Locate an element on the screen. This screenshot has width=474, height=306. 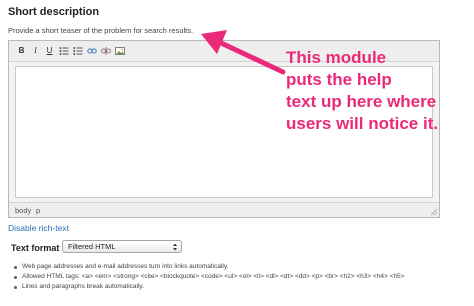
underline-icon: U is located at coordinates (49, 50).